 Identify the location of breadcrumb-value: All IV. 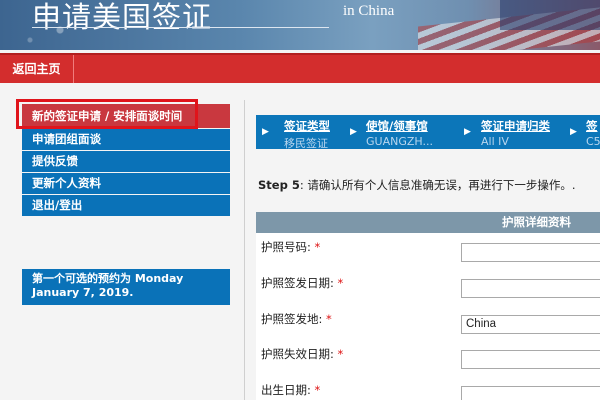
(495, 141).